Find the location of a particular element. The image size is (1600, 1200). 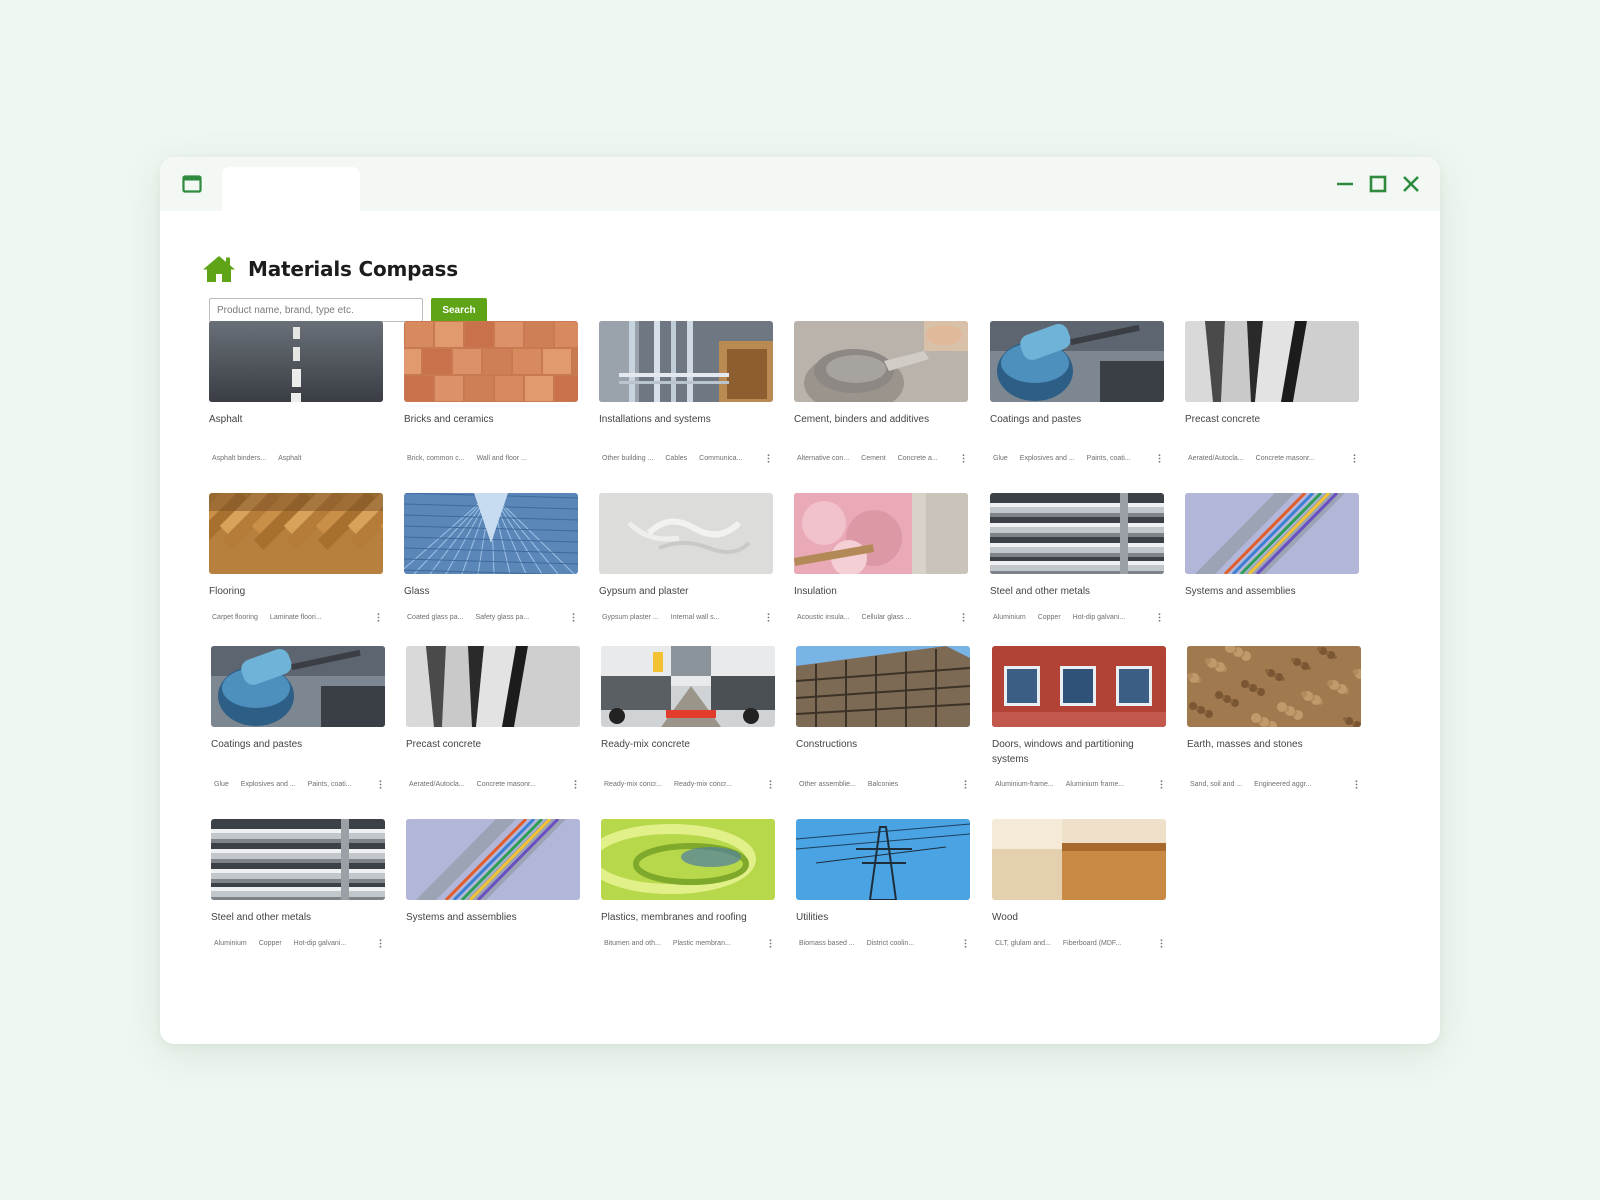

category-title: Utilities is located at coordinates (881, 917).